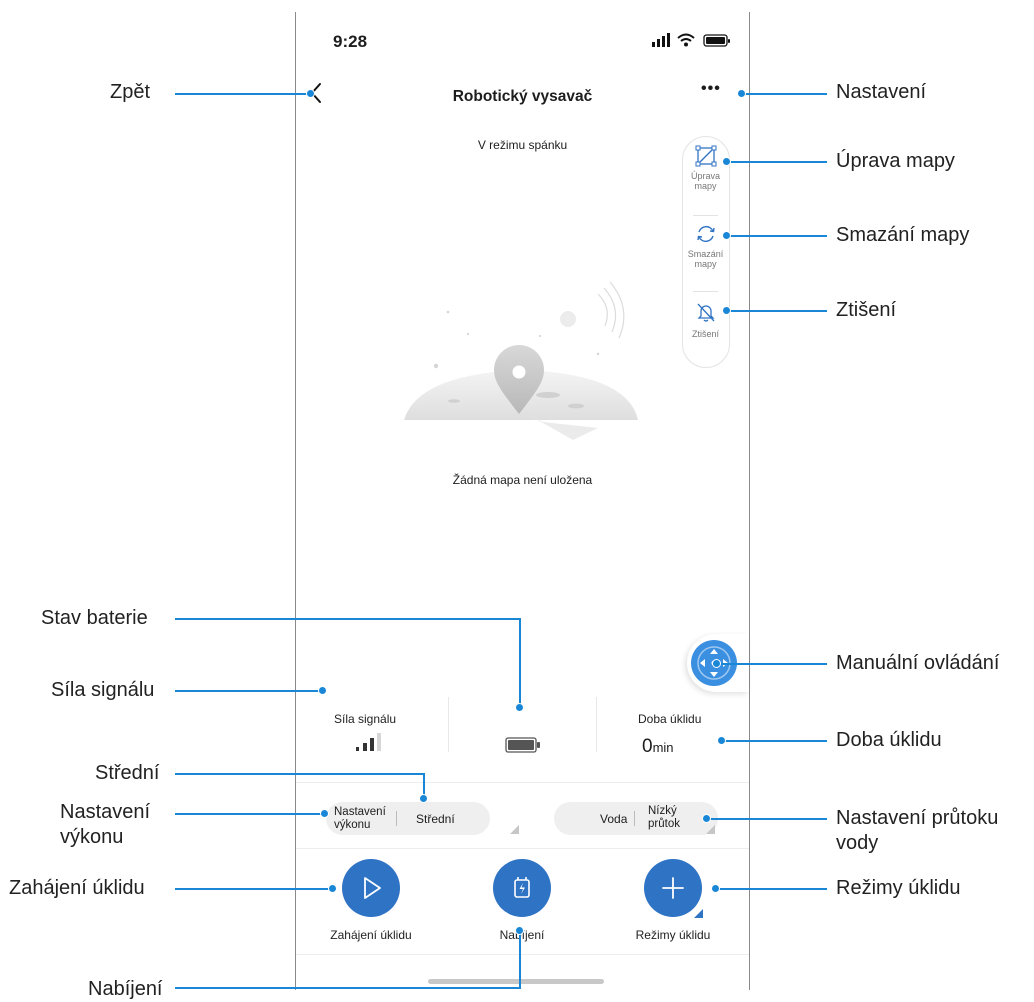  I want to click on callout-cleaning-modes: Režimy úklidu, so click(898, 888).